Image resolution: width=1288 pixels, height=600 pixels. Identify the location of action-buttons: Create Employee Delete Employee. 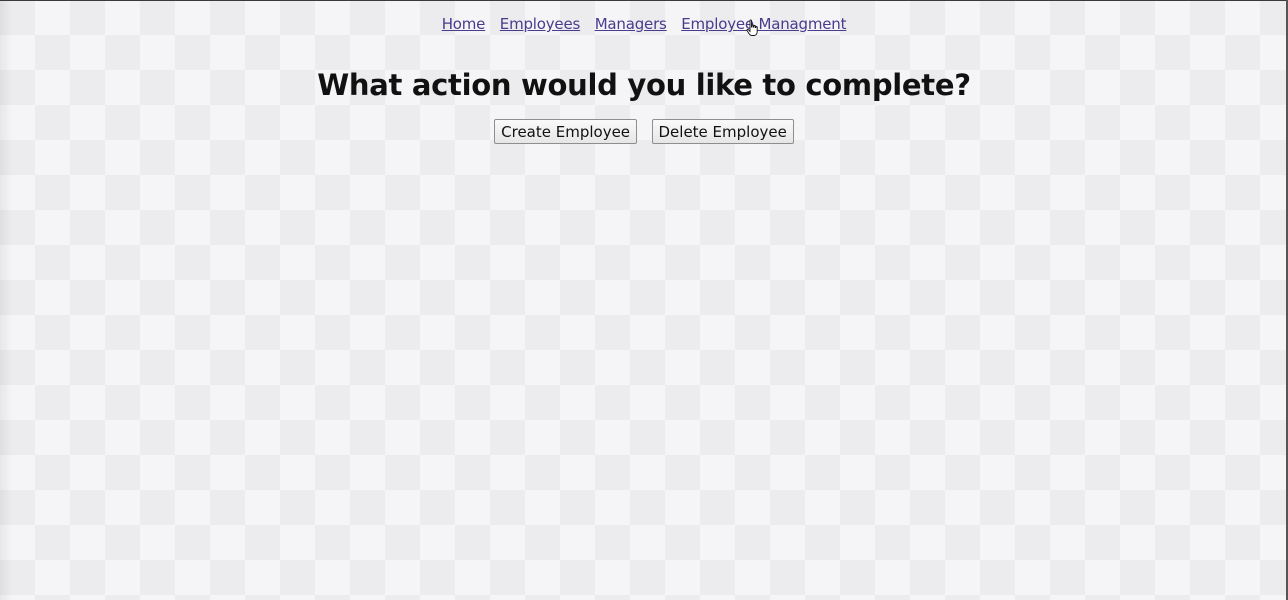
(644, 131).